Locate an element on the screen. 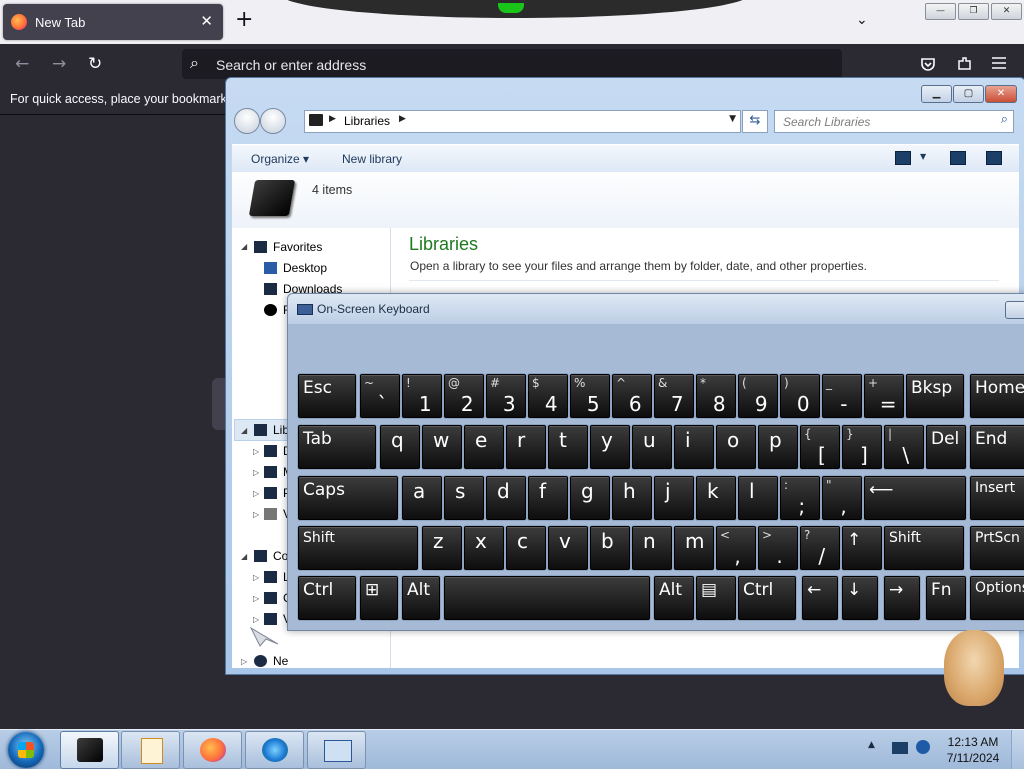 Image resolution: width=1024 pixels, height=769 pixels. key-ctrl: Ctrl is located at coordinates (767, 598).